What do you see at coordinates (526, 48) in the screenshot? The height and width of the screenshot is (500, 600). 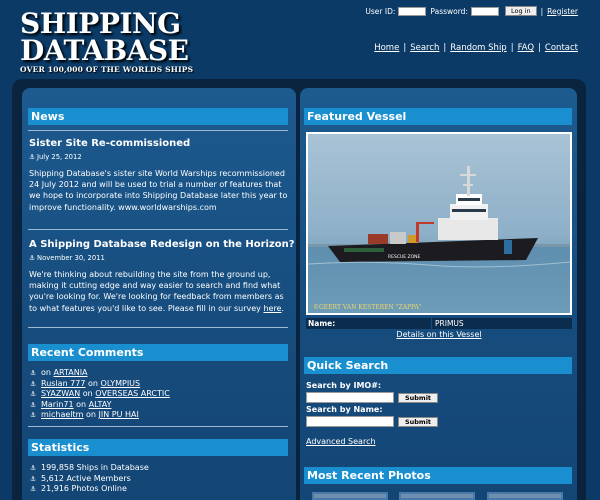 I see `nav-faq: FAQ` at bounding box center [526, 48].